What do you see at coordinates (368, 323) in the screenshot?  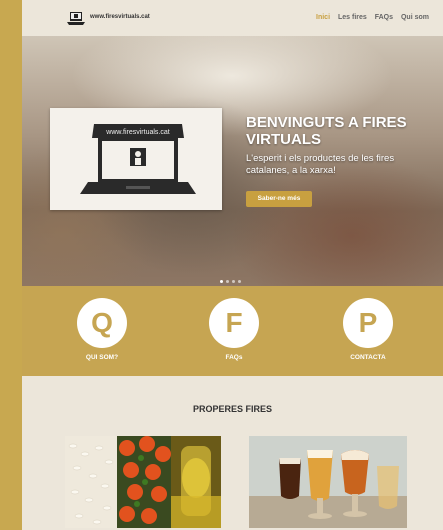 I see `contacta-circle-button: P` at bounding box center [368, 323].